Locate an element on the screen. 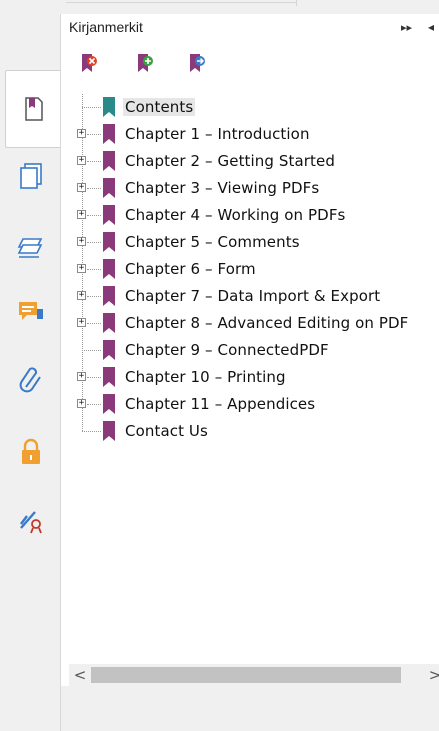  arrow-left-icon: ◂ is located at coordinates (431, 27).